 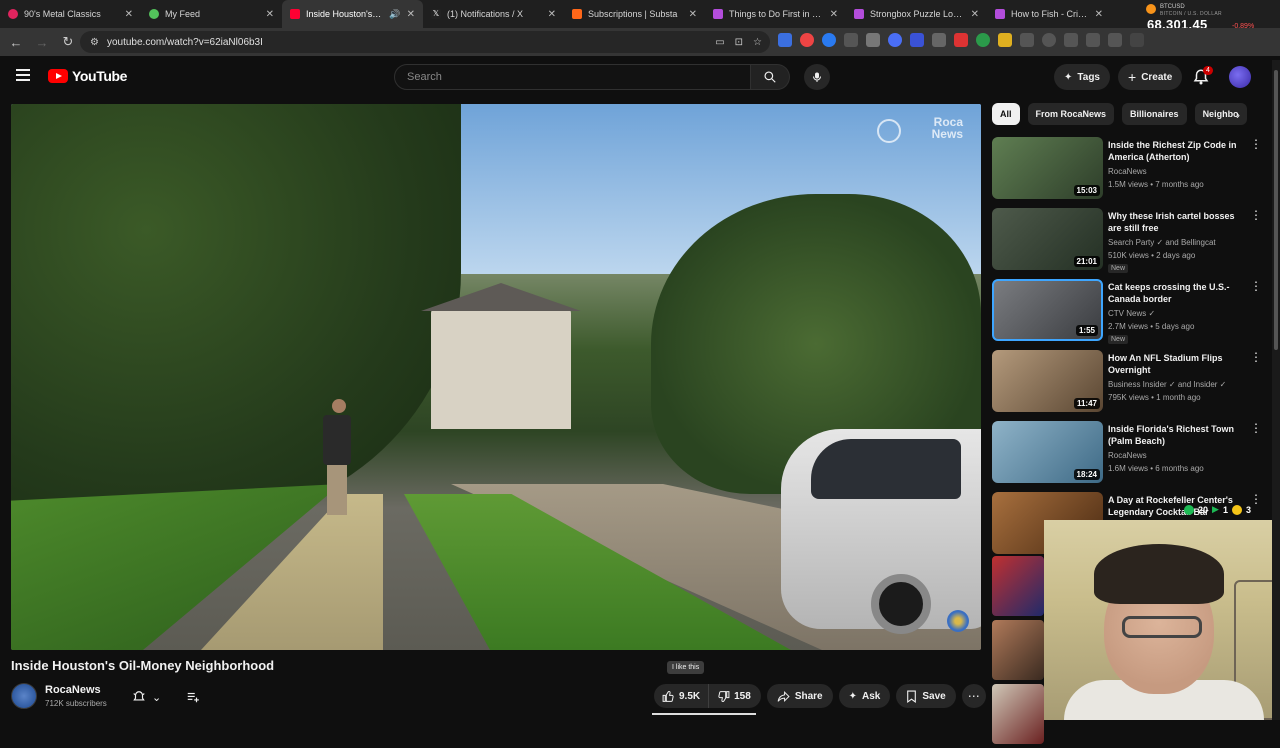 What do you see at coordinates (1047, 381) in the screenshot?
I see `video-thumbnail: 11:47` at bounding box center [1047, 381].